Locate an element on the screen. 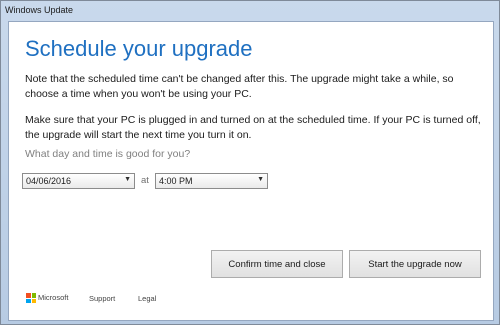 The image size is (500, 325). window-title: Windows Update is located at coordinates (39, 10).